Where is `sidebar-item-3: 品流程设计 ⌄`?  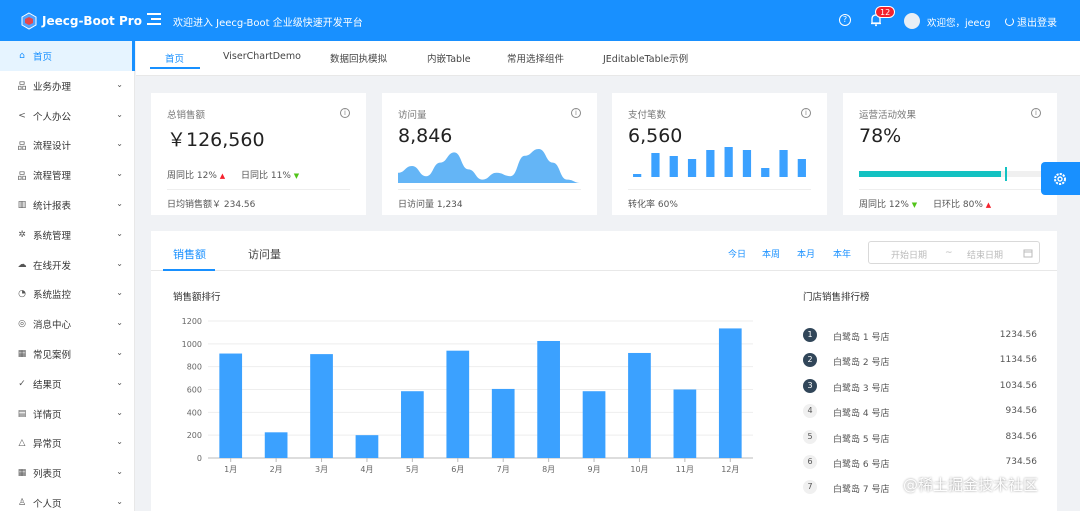
sidebar-item-3: 品流程设计 ⌄ is located at coordinates (67, 145).